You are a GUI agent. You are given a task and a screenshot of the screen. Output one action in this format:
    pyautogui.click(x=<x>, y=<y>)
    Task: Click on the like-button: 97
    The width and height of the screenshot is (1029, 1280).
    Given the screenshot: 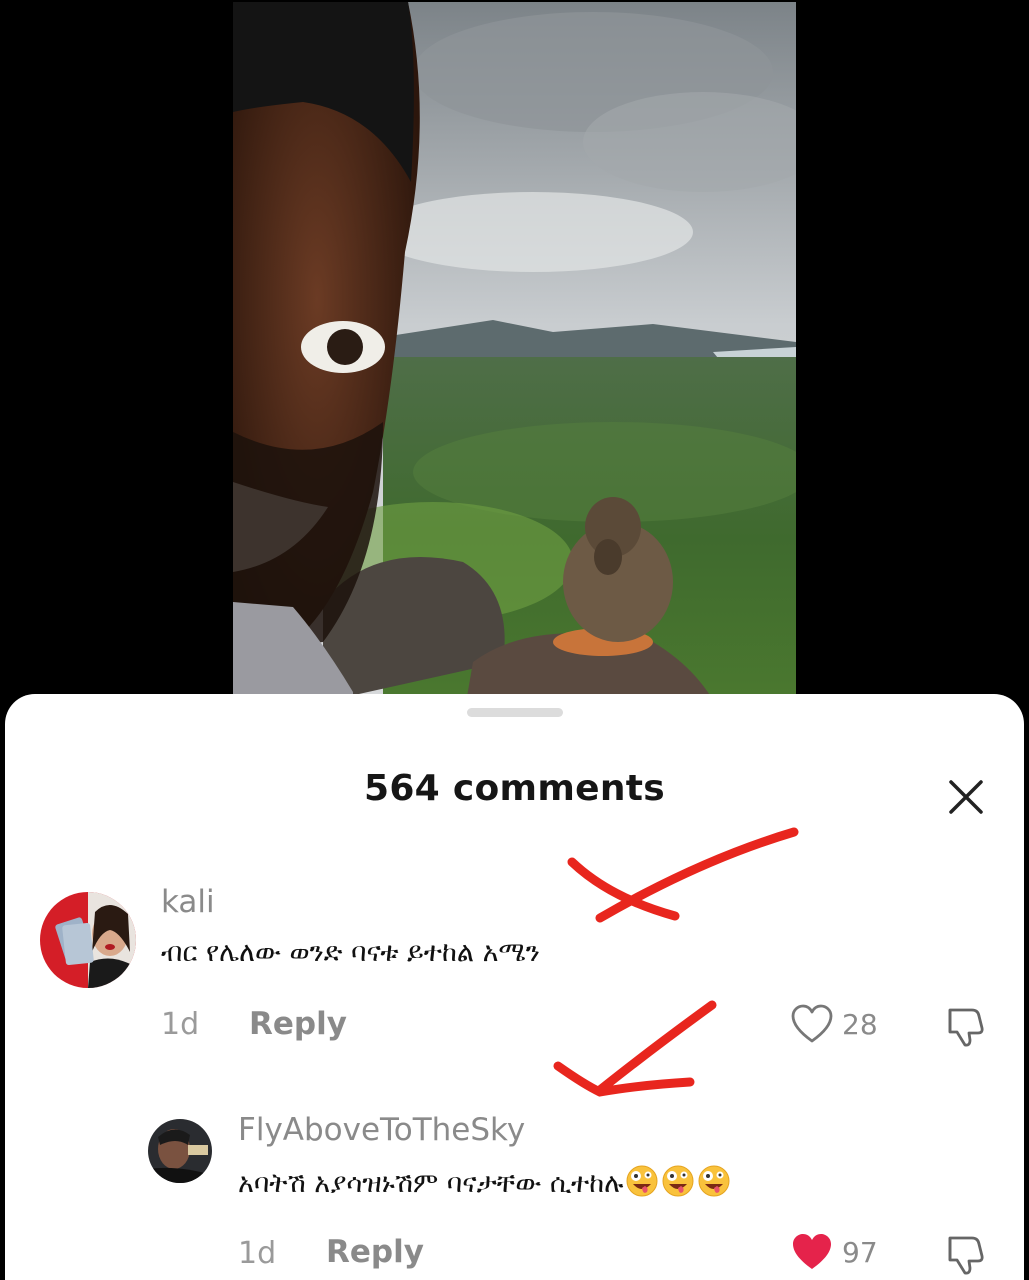 What is the action you would take?
    pyautogui.click(x=834, y=1252)
    